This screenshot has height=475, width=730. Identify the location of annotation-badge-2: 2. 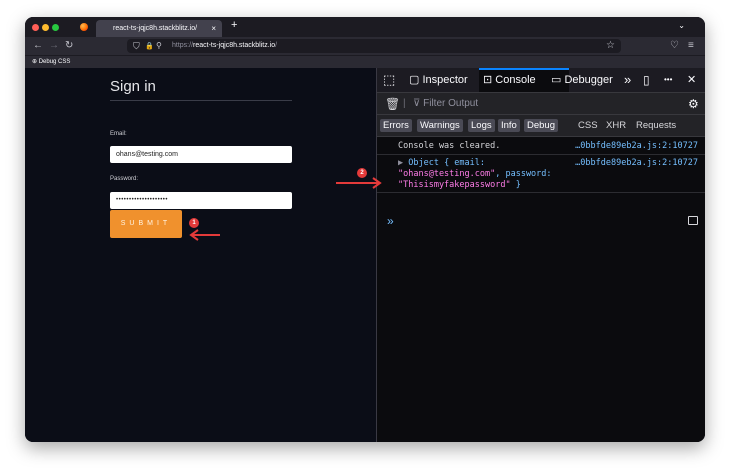
(362, 173).